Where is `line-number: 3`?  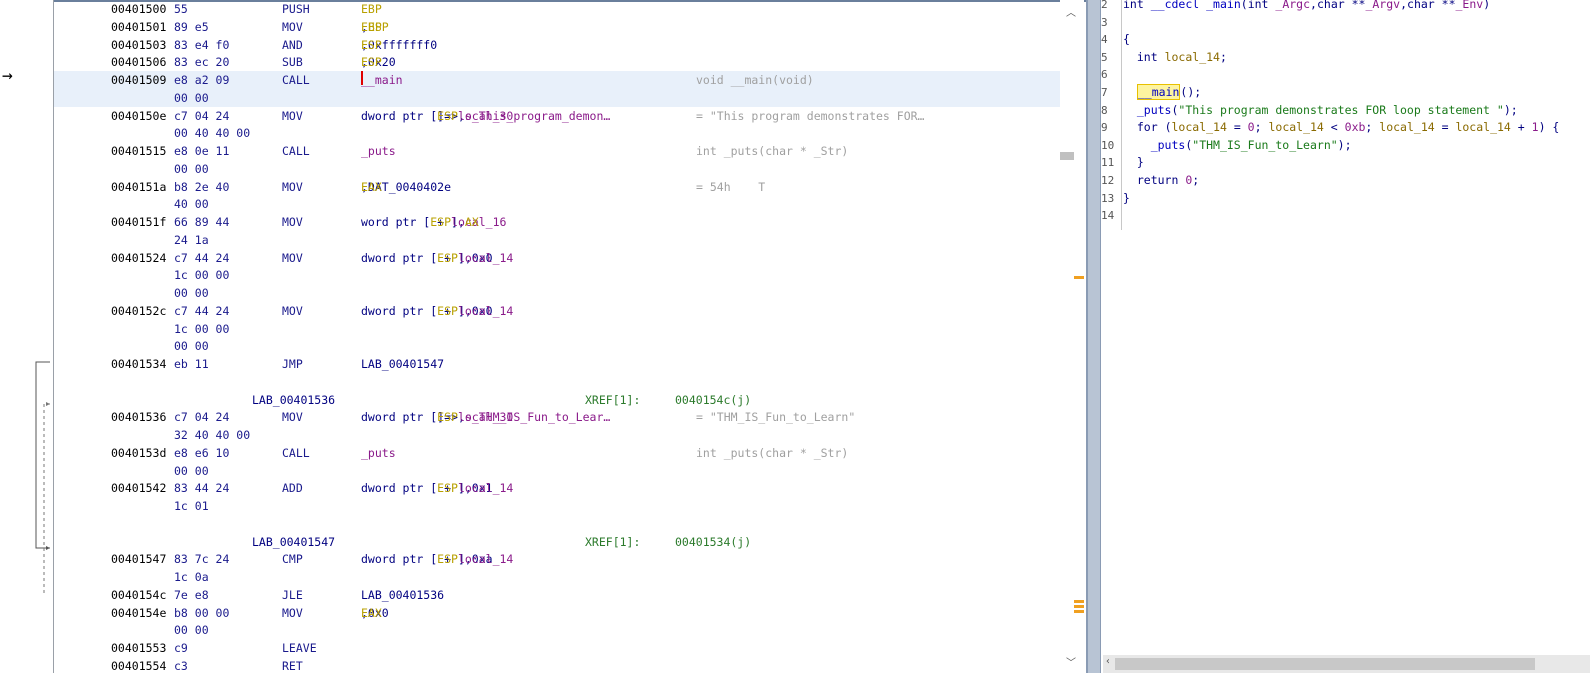
line-number: 3 is located at coordinates (1104, 22).